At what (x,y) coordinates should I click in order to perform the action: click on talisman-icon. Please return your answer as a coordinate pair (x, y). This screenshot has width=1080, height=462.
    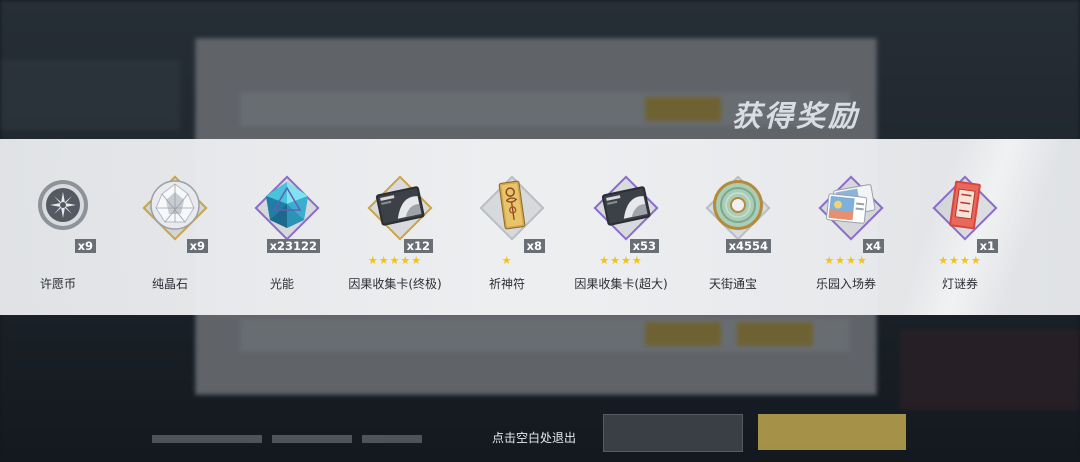
    Looking at the image, I should click on (512, 205).